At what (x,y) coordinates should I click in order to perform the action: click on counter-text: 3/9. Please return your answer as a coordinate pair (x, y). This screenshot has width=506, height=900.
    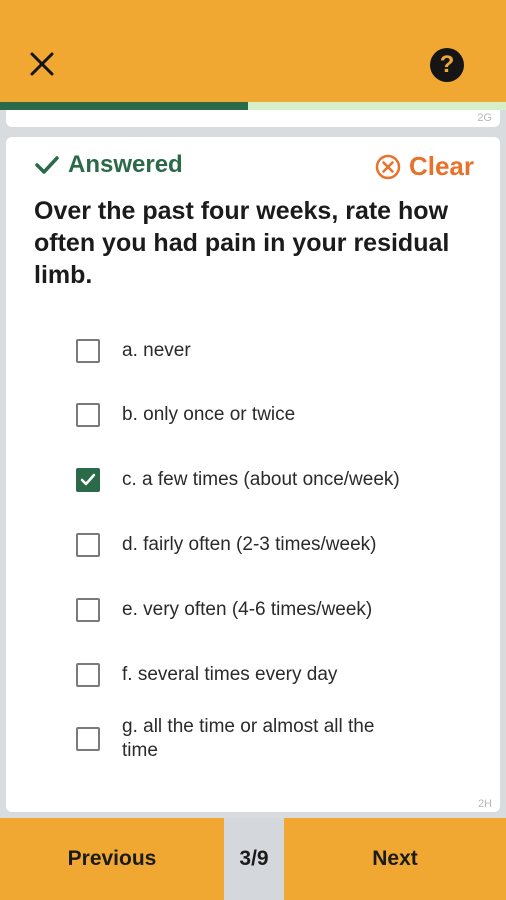
    Looking at the image, I should click on (254, 858).